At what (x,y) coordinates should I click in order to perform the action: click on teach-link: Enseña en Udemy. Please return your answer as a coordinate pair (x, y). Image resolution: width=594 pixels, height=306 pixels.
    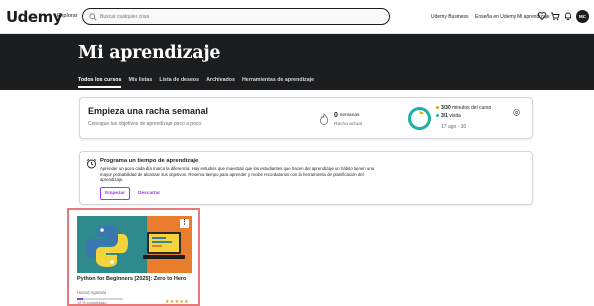
    Looking at the image, I should click on (495, 17).